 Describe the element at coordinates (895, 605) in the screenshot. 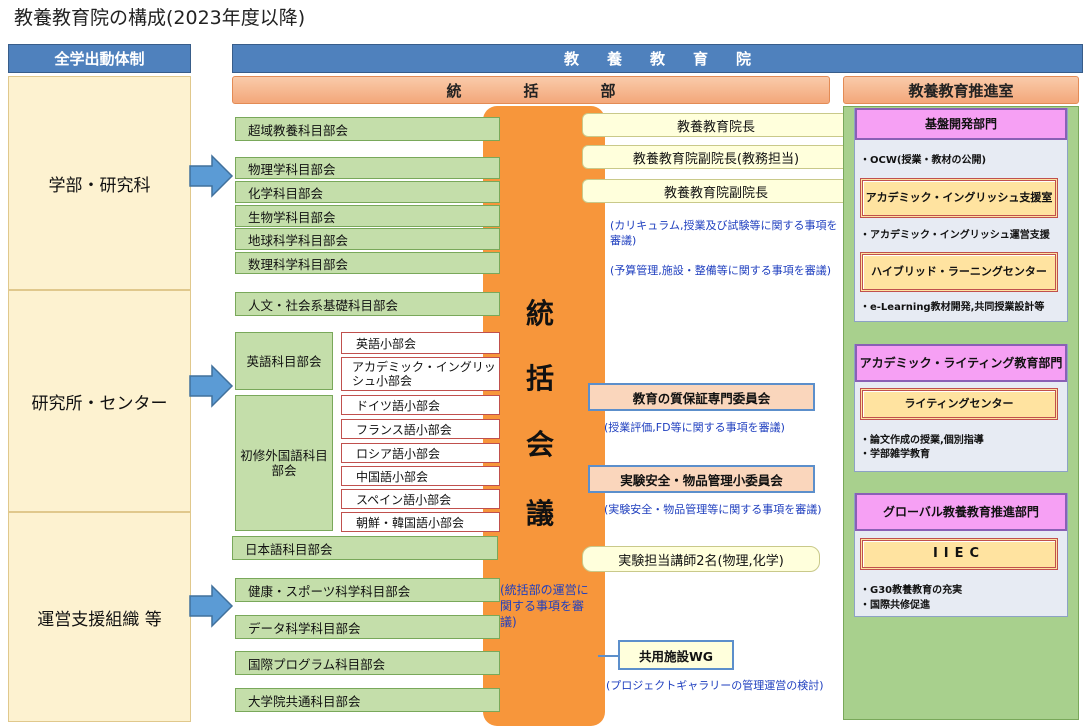

I see `dept-bullet: ・国際共修促進` at that location.